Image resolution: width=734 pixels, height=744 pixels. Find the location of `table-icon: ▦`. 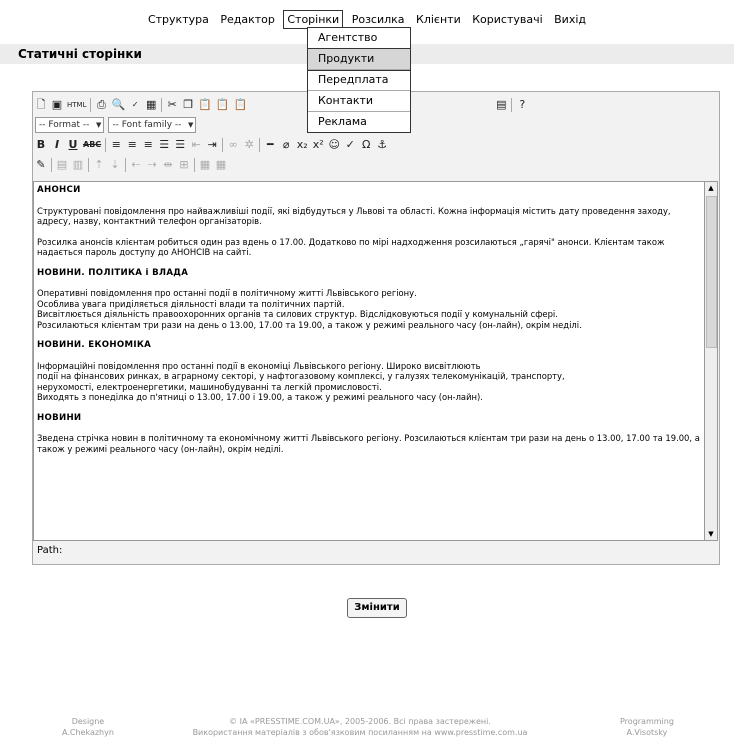

table-icon: ▦ is located at coordinates (151, 105).